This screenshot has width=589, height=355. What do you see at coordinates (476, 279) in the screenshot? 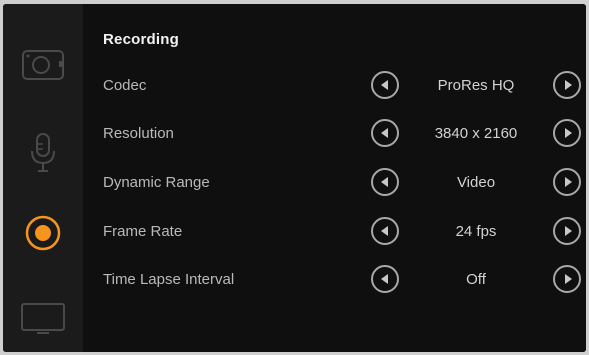
I see `setting-value: Off` at bounding box center [476, 279].